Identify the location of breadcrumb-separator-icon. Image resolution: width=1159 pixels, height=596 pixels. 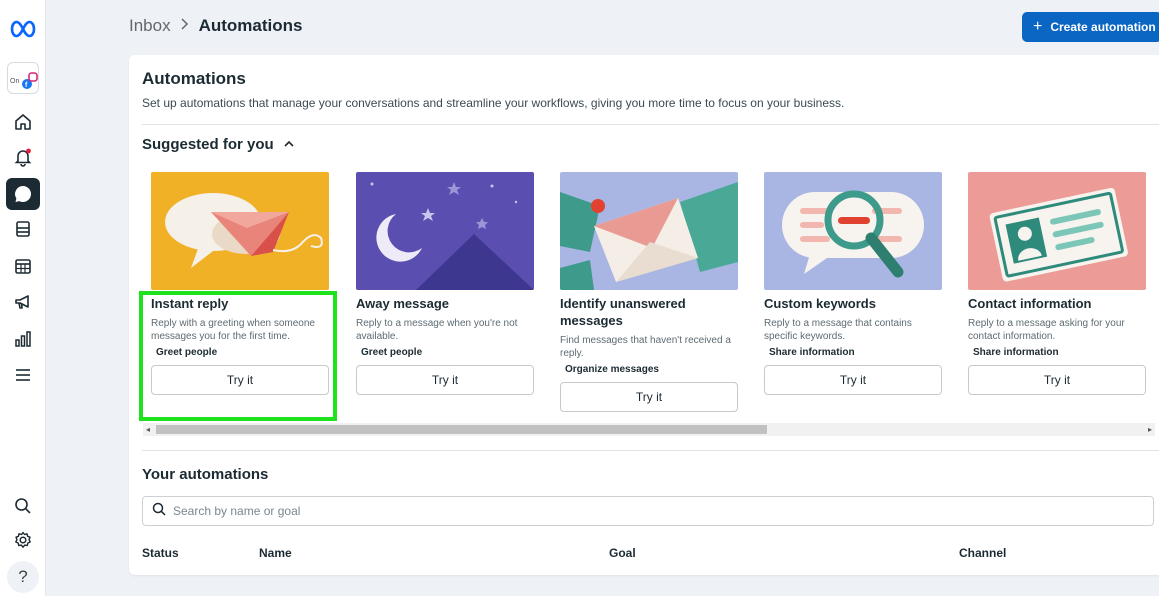
(185, 26).